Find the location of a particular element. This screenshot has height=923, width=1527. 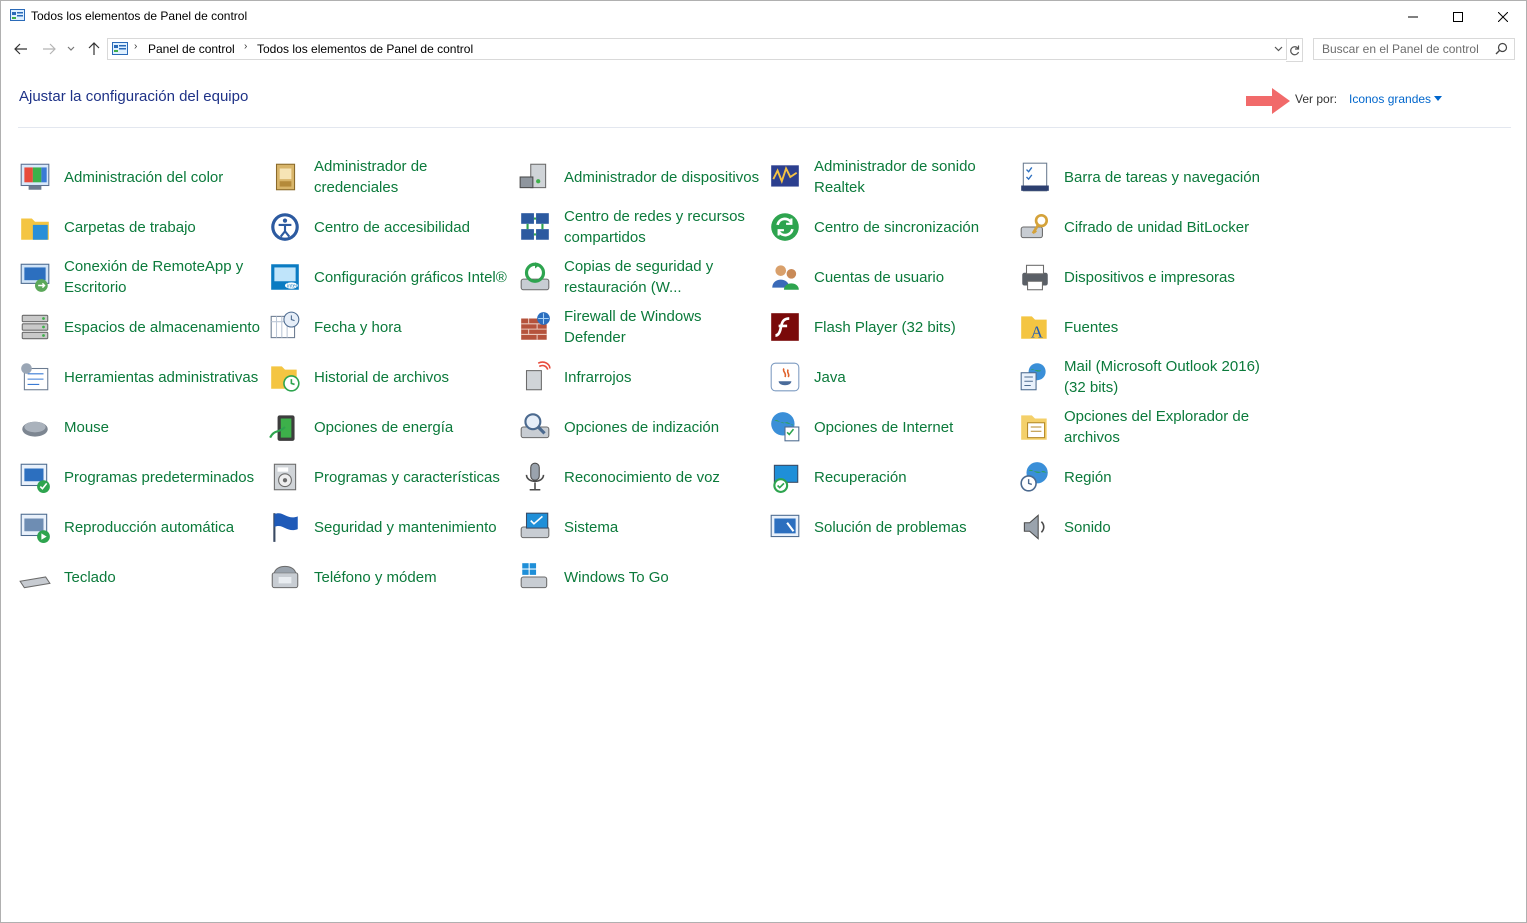

control-panel-item: Cuentas de usuario is located at coordinates (888, 277).